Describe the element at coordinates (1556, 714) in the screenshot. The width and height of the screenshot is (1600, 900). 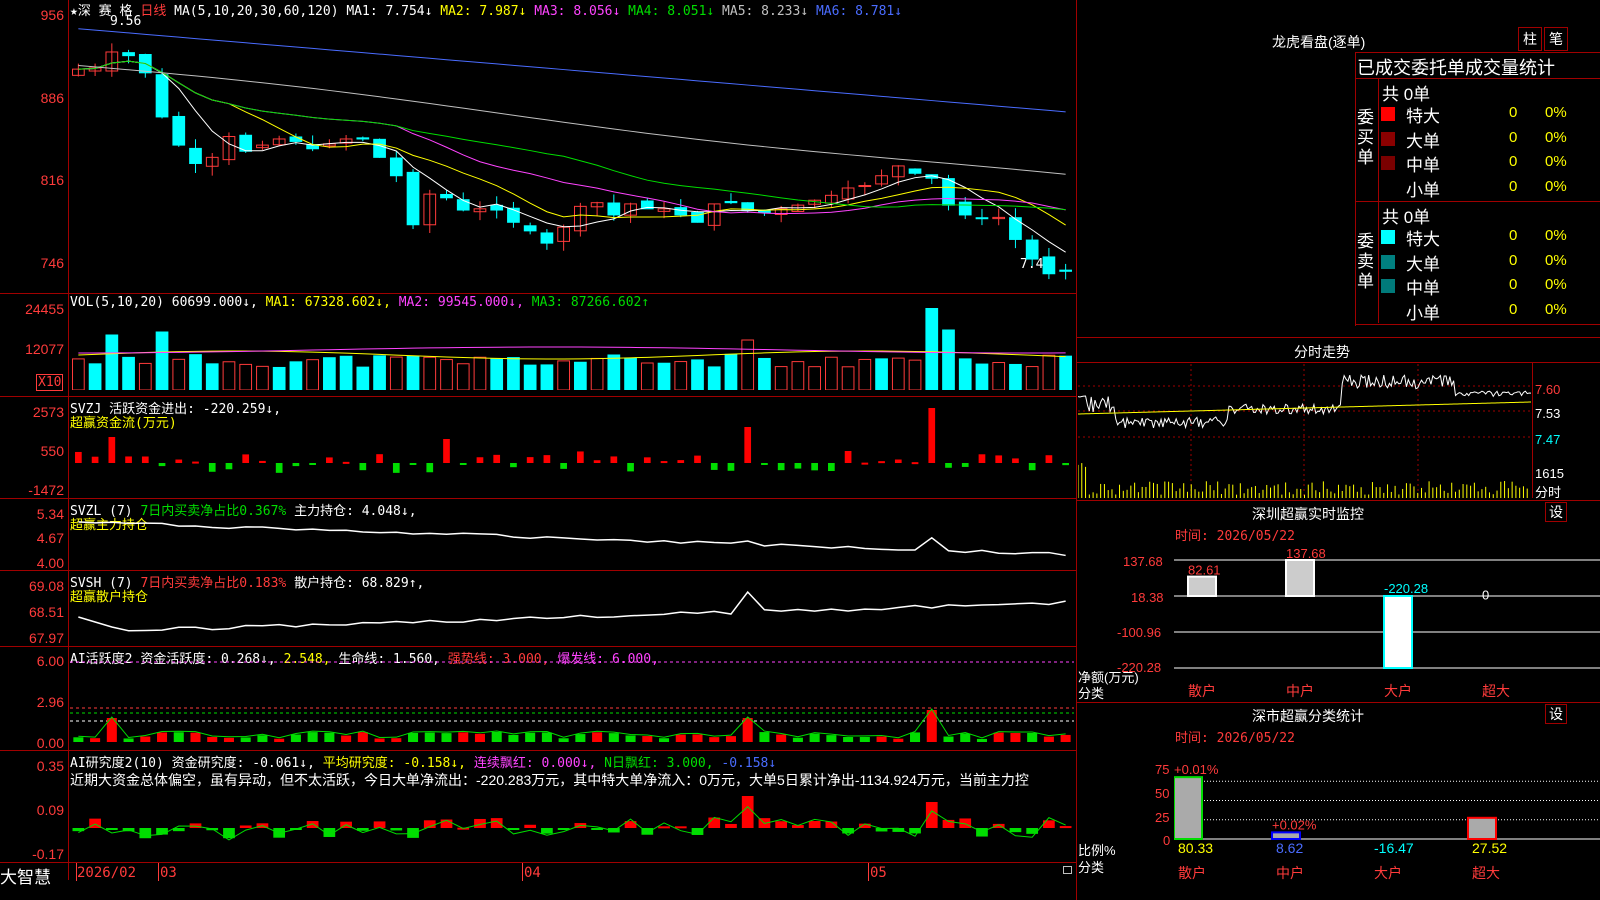
I see `classify-settings-button: 设` at that location.